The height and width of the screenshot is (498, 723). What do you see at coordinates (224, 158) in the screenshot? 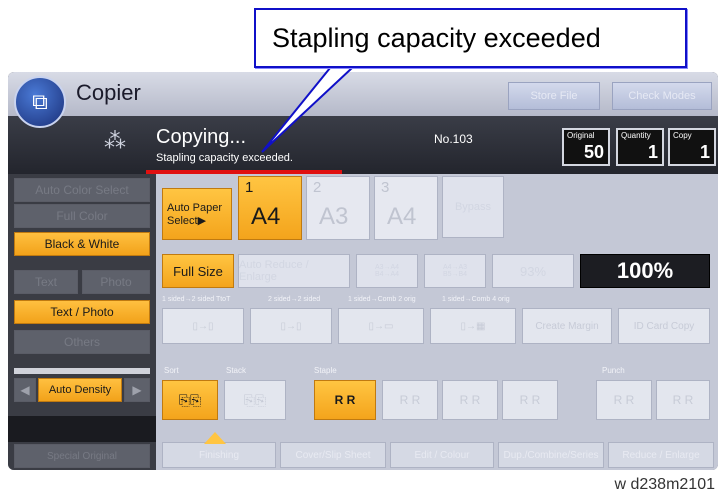
I see `status-sub-text: Stapling capacity exceeded.` at bounding box center [224, 158].